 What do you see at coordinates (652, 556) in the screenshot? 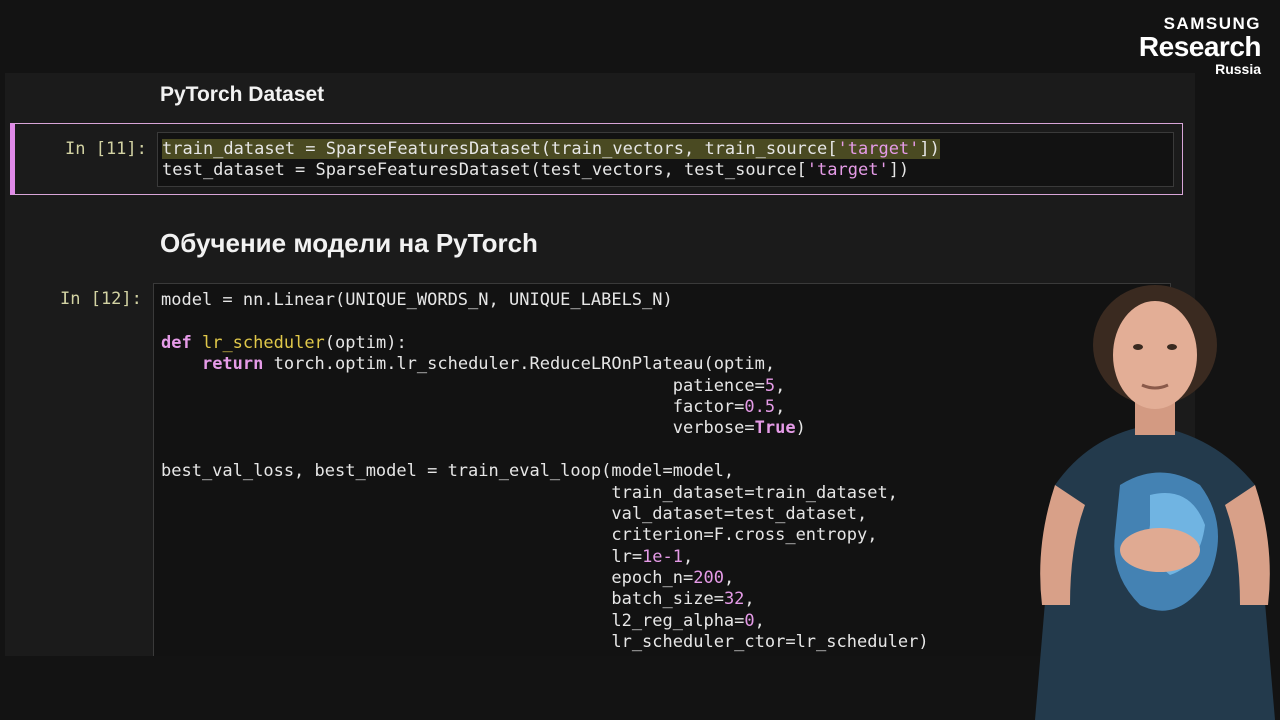
I see `code-line: lr=1e-1,` at bounding box center [652, 556].